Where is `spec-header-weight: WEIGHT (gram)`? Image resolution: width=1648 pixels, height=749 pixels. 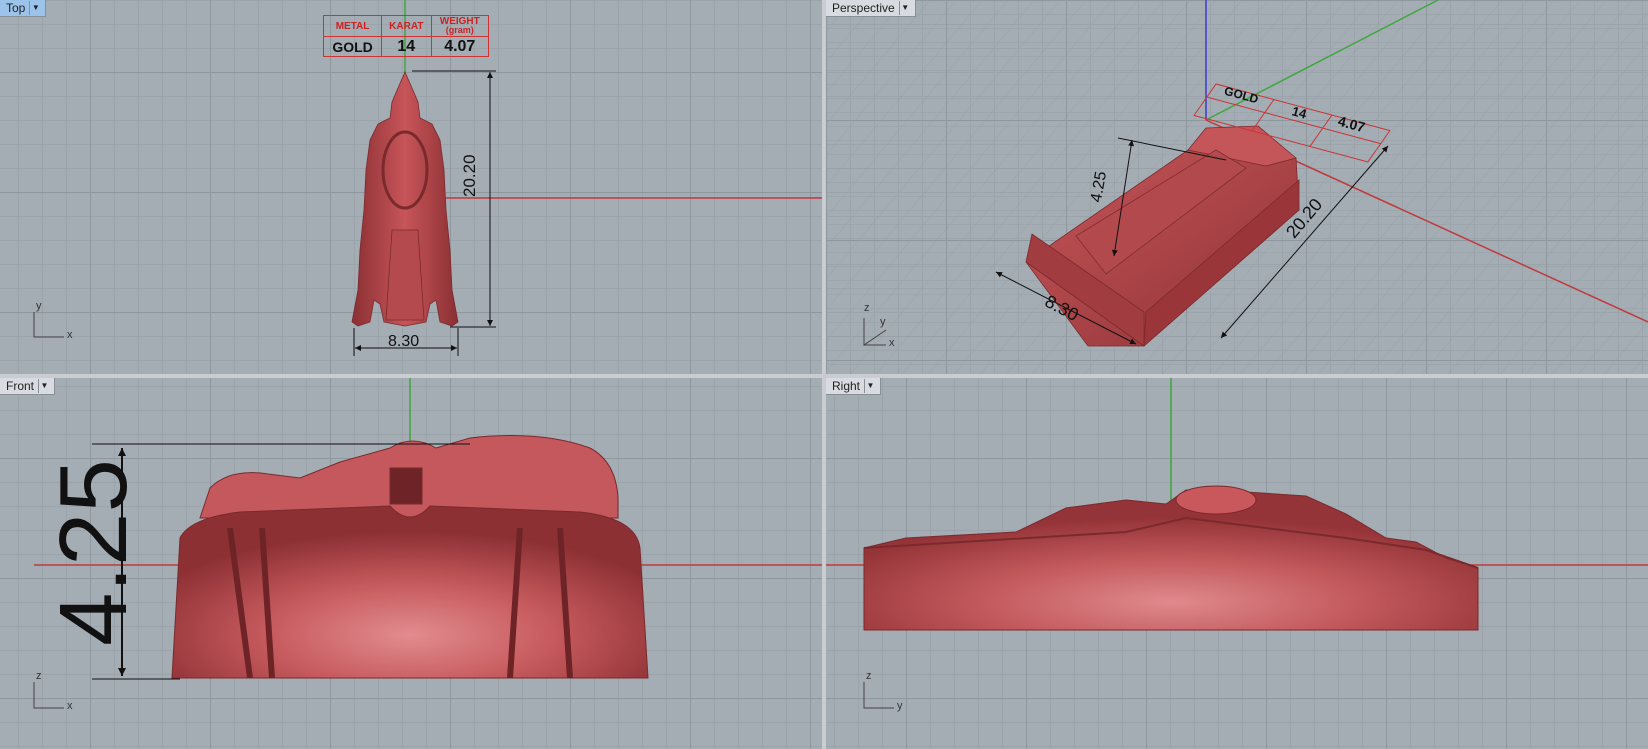 spec-header-weight: WEIGHT (gram) is located at coordinates (460, 26).